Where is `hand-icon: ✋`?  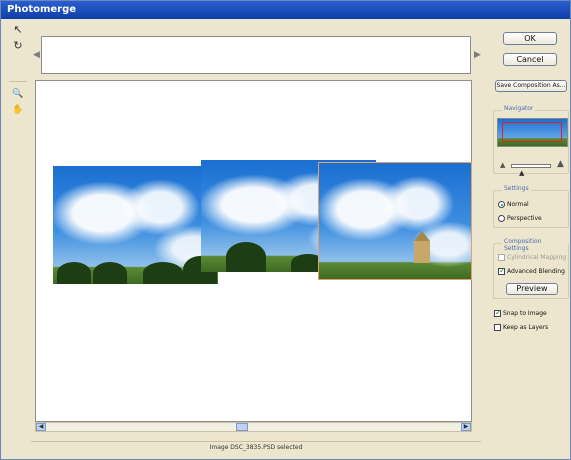
hand-icon: ✋ is located at coordinates (18, 110).